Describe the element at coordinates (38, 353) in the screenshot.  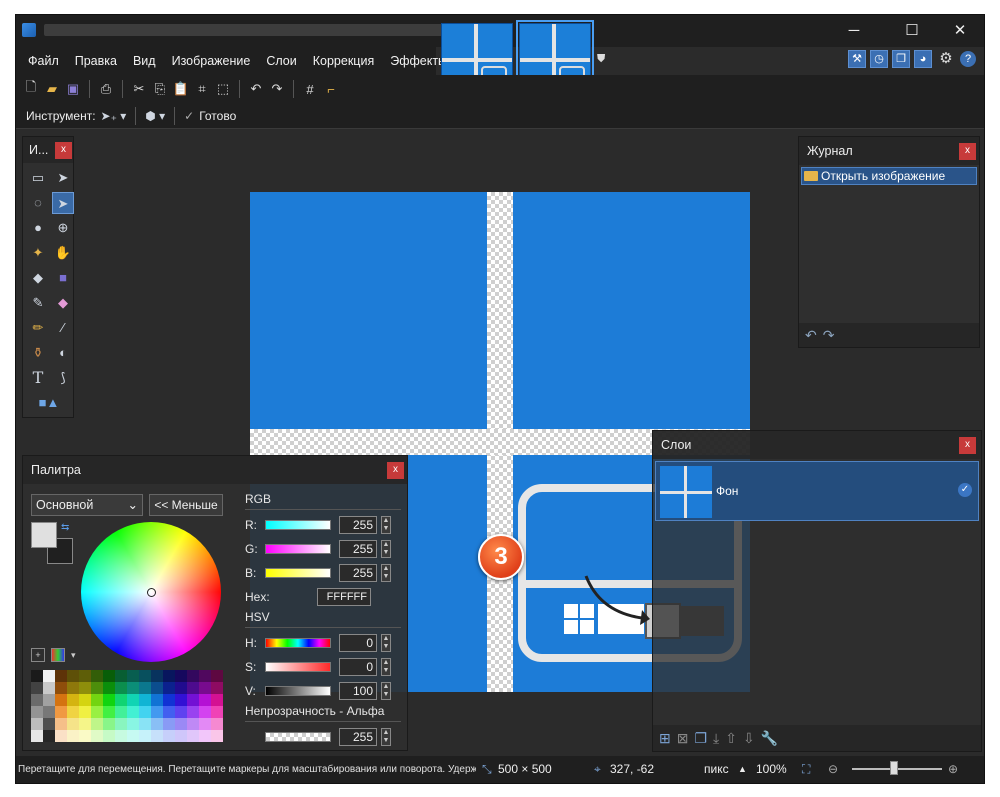
I see `clone-stamp-icon: ⚱` at that location.